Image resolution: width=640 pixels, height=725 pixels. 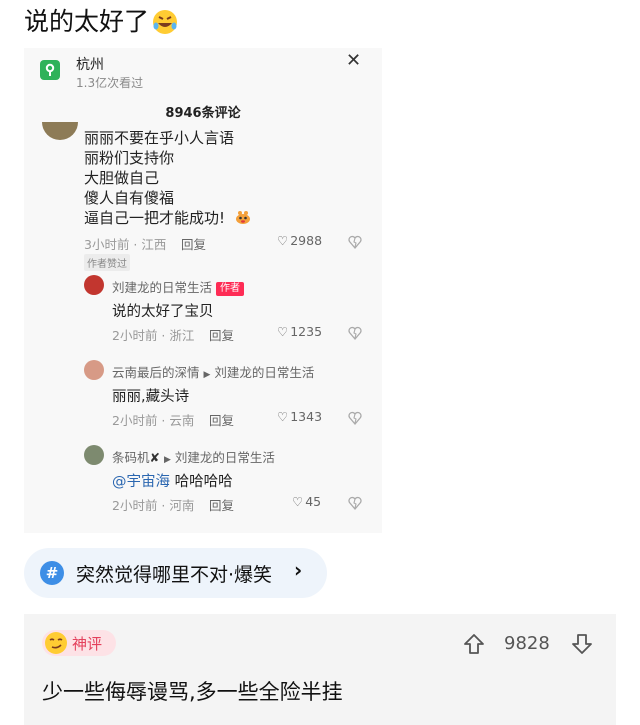 What do you see at coordinates (192, 692) in the screenshot?
I see `hot-comment-text: 少一些侮辱谩骂,多一些全险半挂` at bounding box center [192, 692].